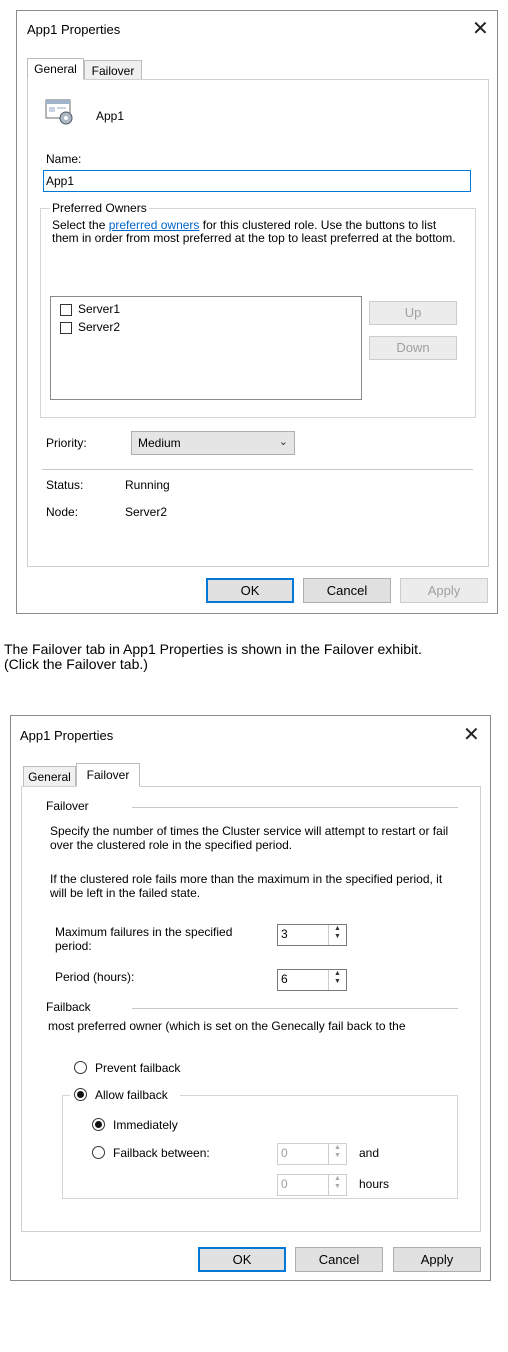 The height and width of the screenshot is (1352, 508). Describe the element at coordinates (99, 327) in the screenshot. I see `server2-label: Server2` at that location.